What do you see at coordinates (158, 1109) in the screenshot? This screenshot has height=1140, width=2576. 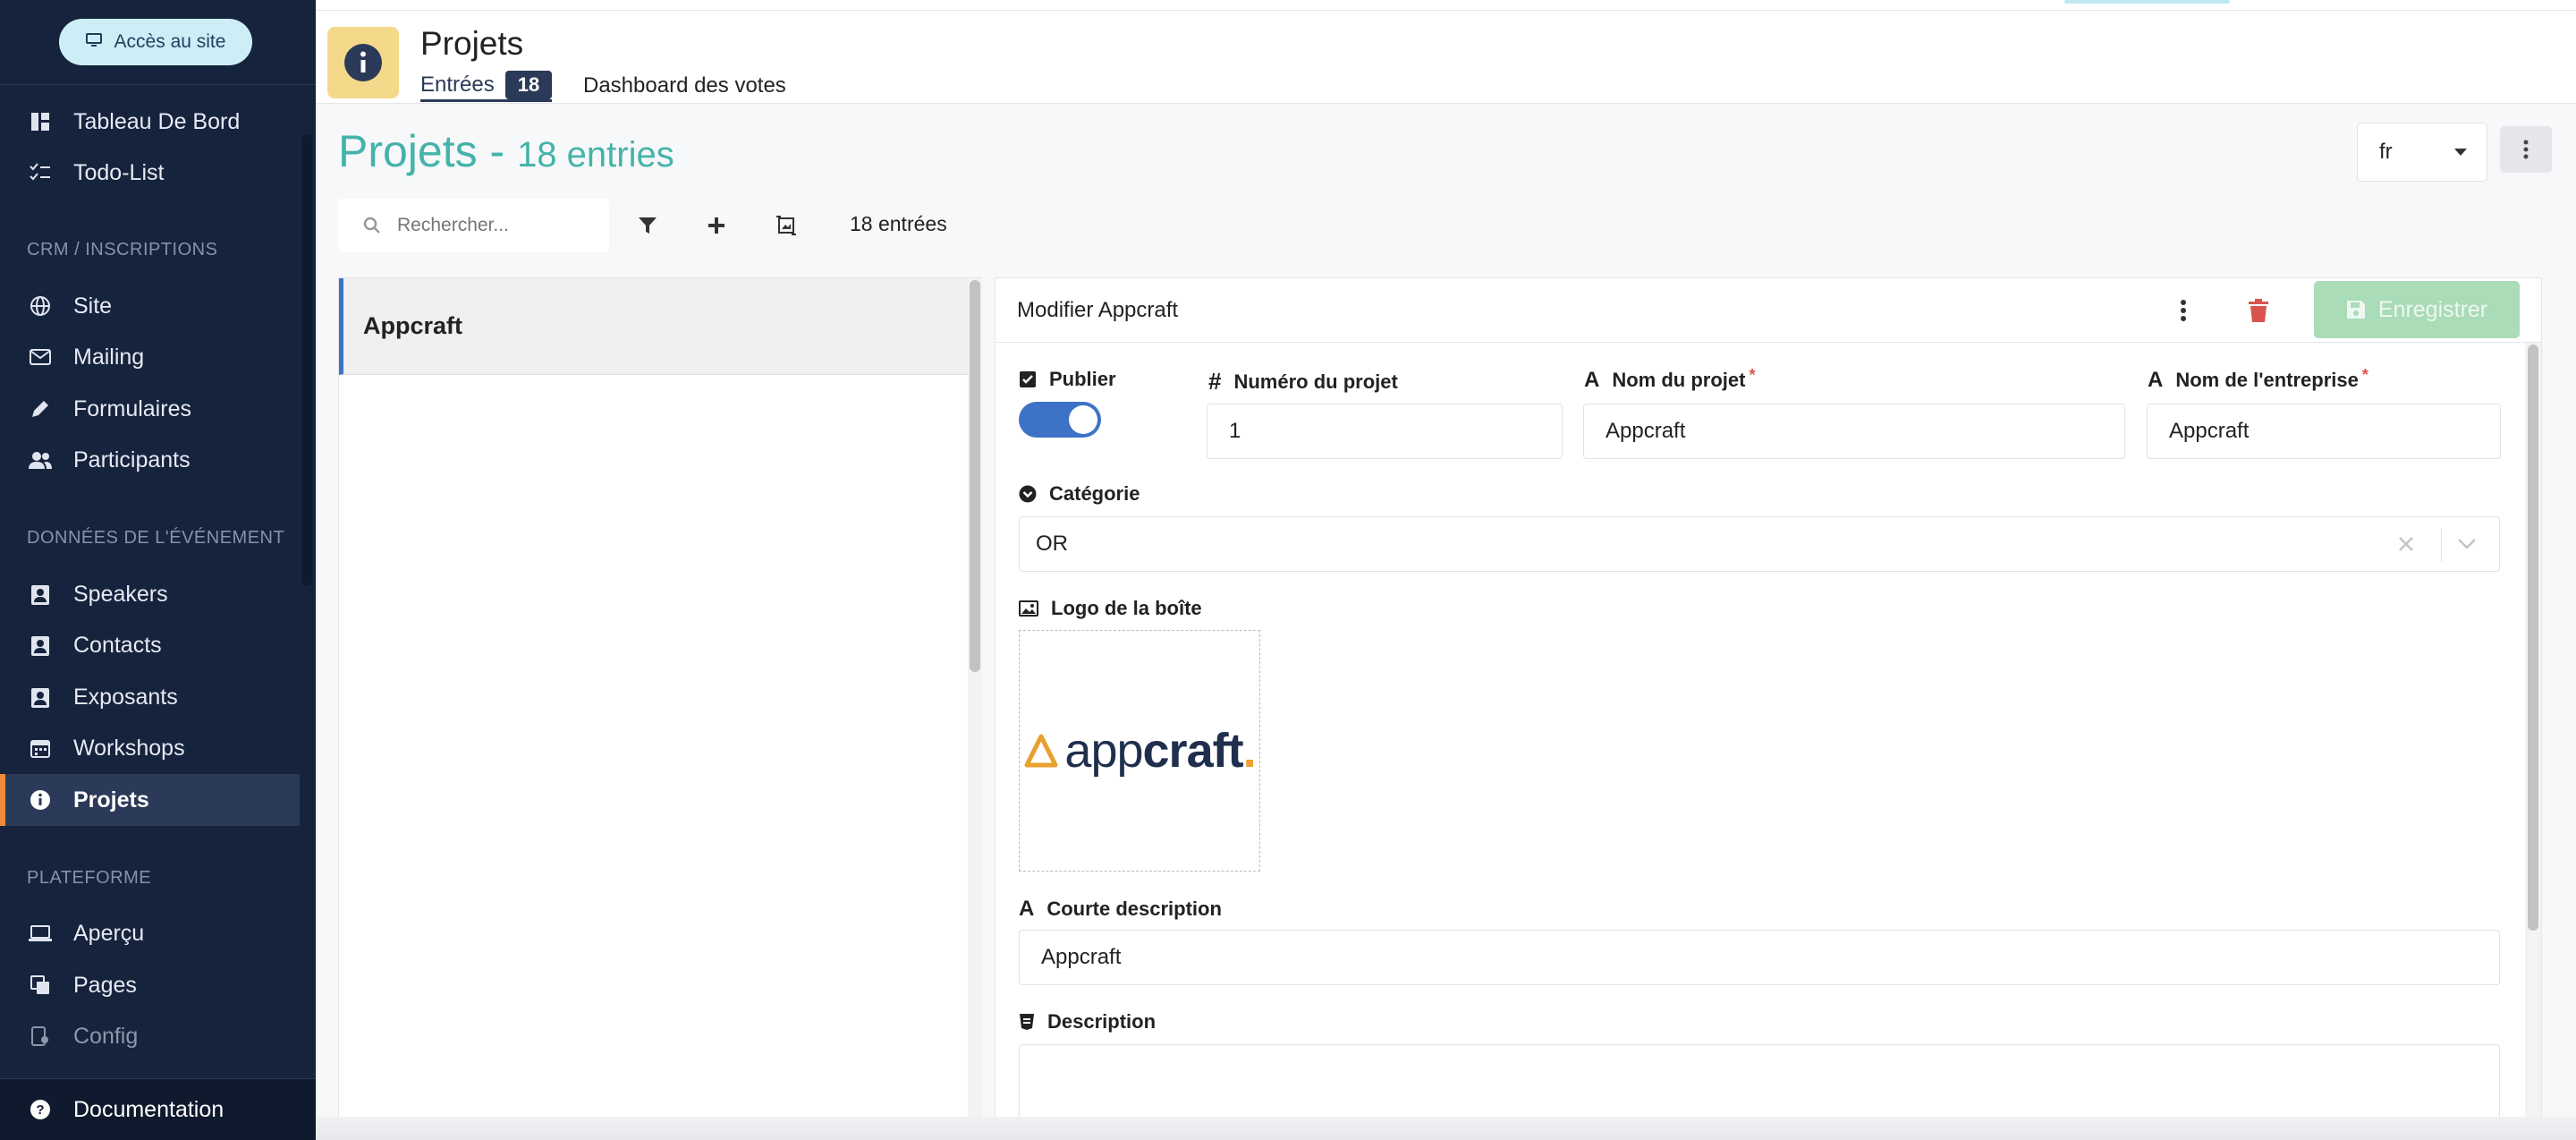 I see `documentation-link: ? Documentation` at bounding box center [158, 1109].